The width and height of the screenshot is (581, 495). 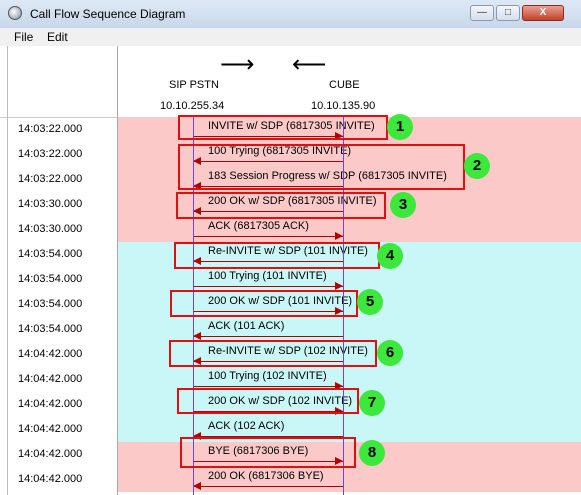 I want to click on step-number-badge: 2, so click(x=477, y=166).